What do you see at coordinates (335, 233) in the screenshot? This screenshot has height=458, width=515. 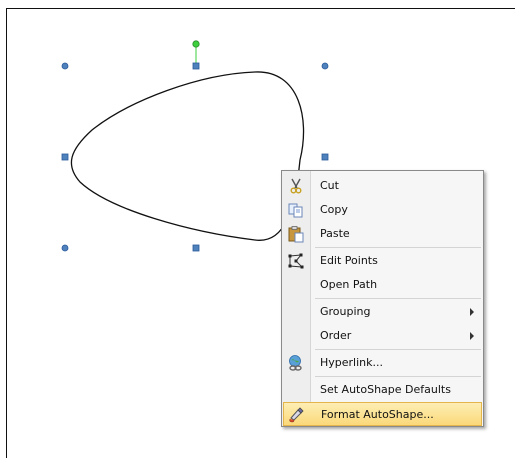 I see `menu-item-label: Paste` at bounding box center [335, 233].